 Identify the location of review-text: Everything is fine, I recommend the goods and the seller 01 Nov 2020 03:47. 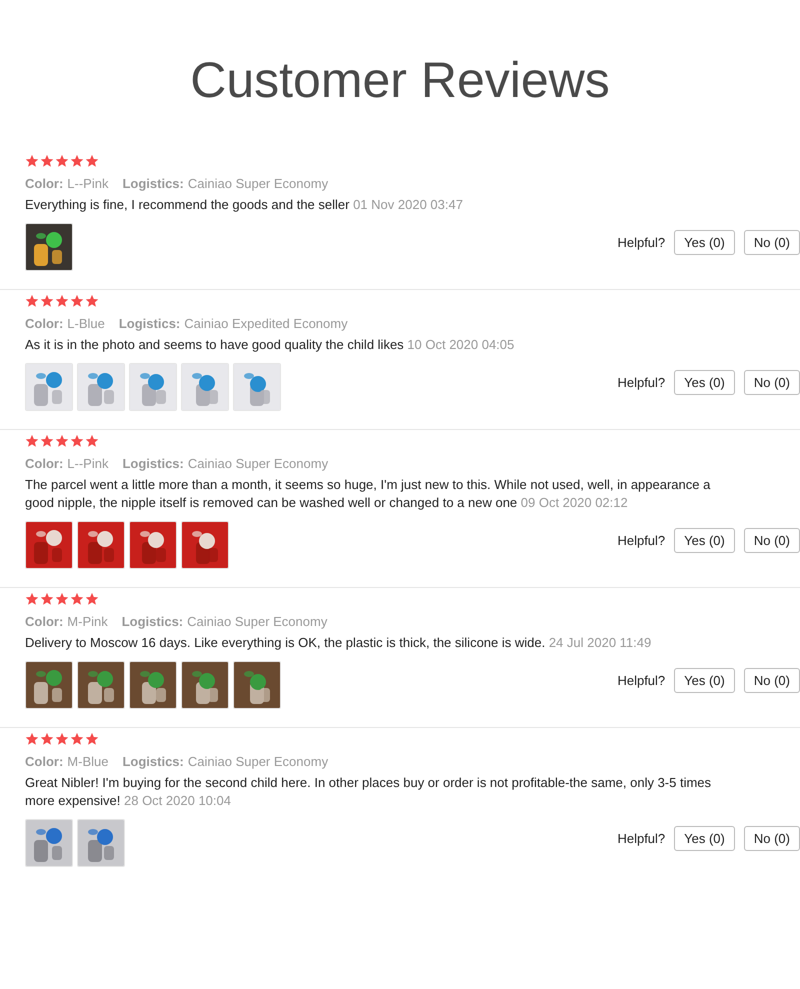
(244, 205).